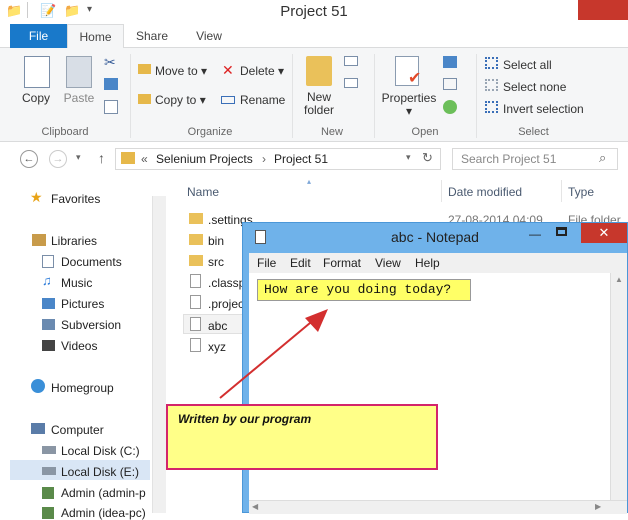 The height and width of the screenshot is (520, 628). I want to click on annotation-note: Written by our program, so click(302, 437).